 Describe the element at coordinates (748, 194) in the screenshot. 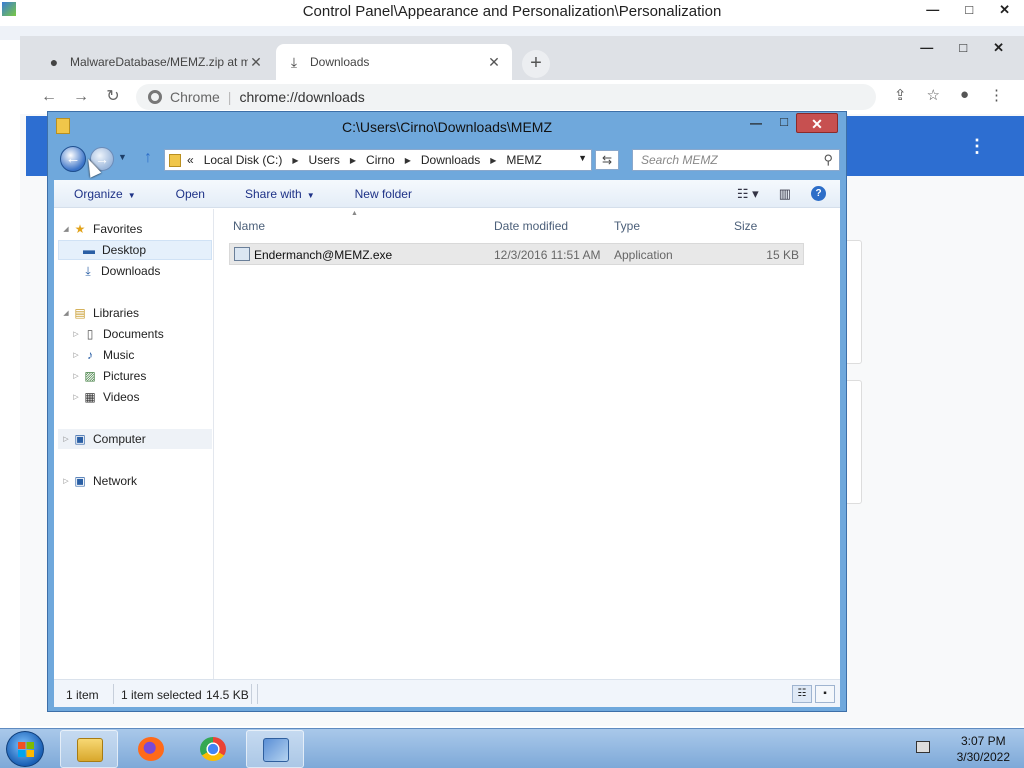

I see `change-view-icon: ☷ ▾` at that location.